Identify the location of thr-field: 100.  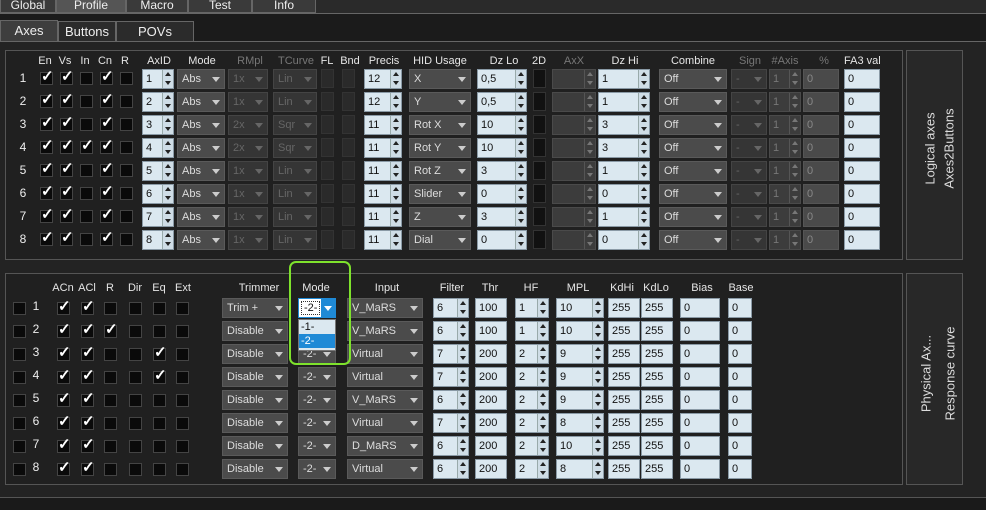
(491, 331).